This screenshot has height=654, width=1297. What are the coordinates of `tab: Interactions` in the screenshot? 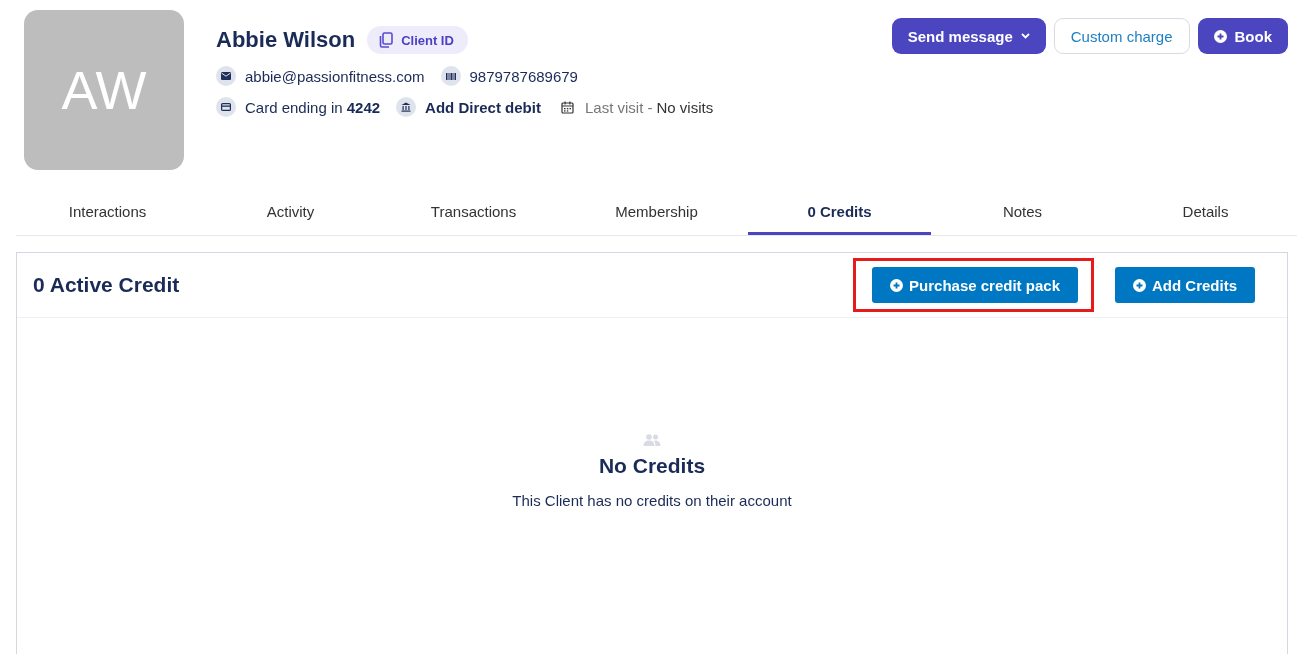 It's located at (107, 212).